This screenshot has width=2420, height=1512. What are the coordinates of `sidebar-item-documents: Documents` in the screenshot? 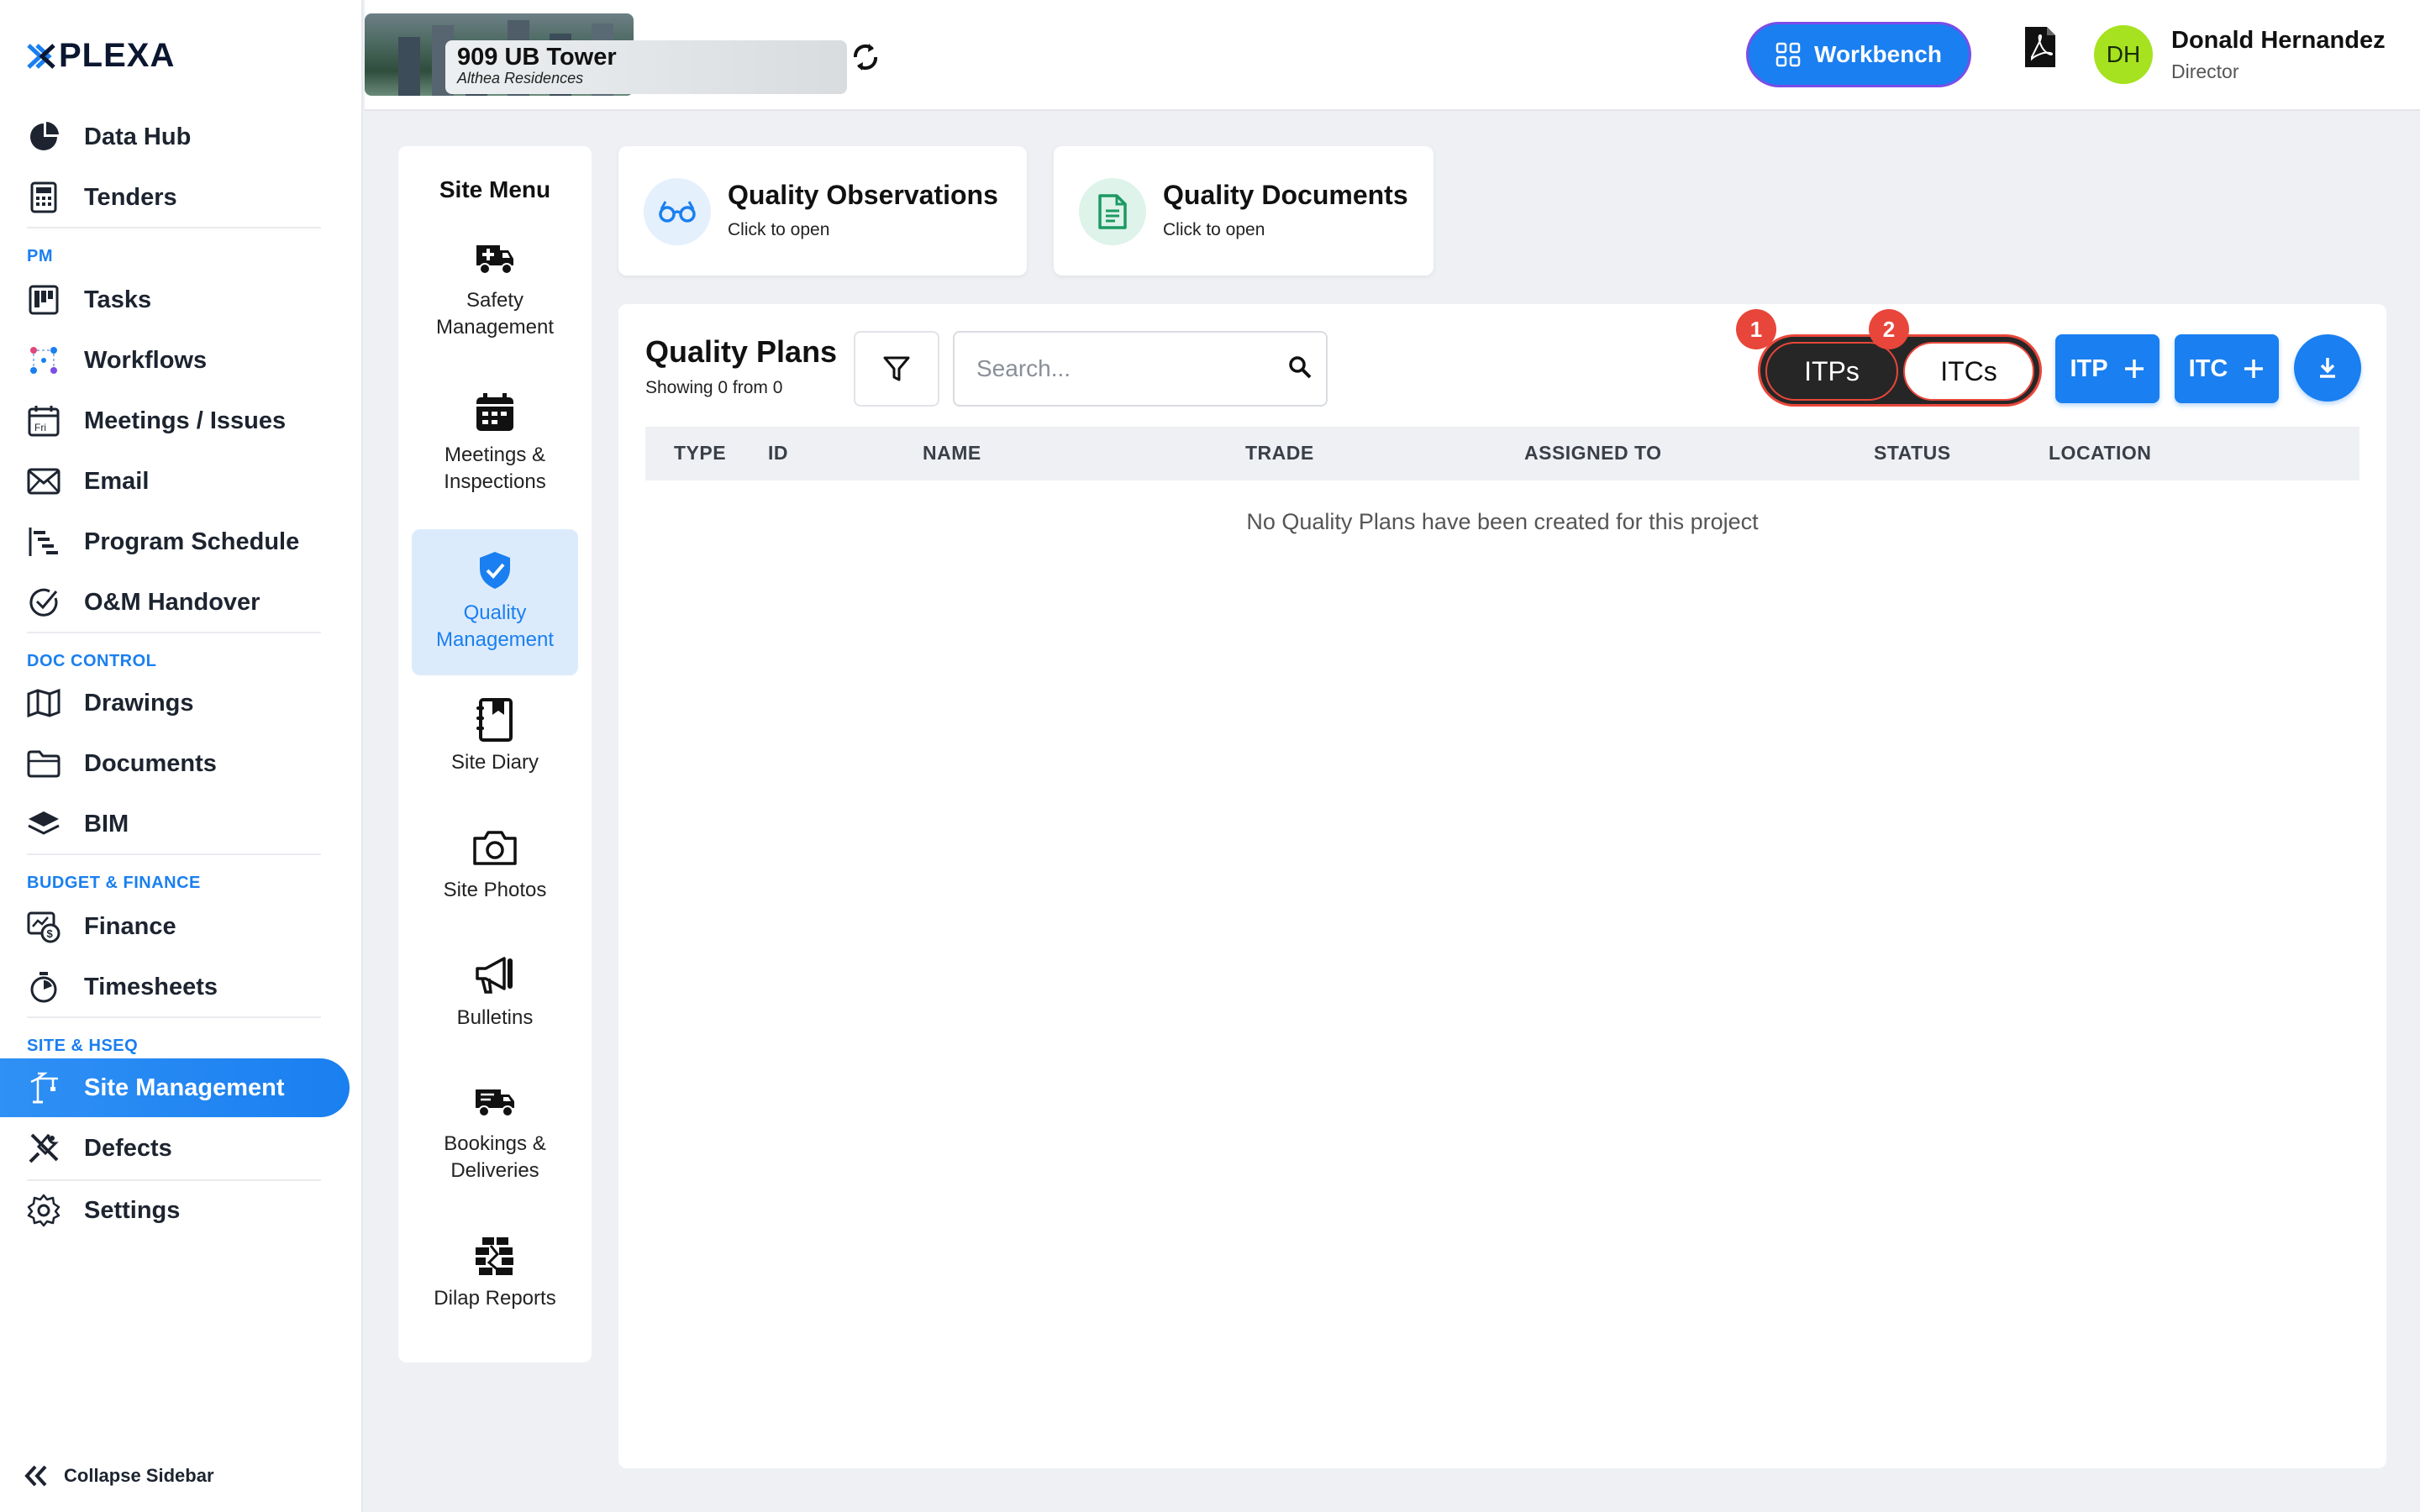 It's located at (175, 763).